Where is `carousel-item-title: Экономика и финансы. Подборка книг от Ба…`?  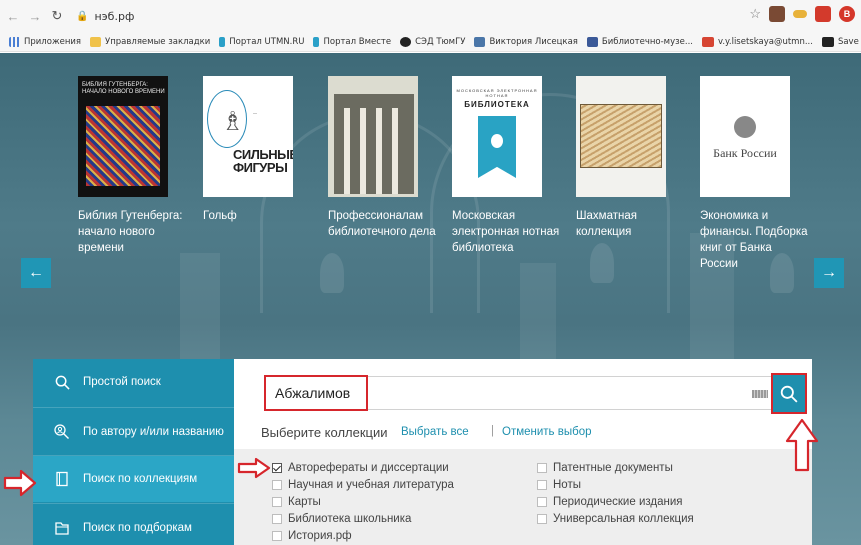 carousel-item-title: Экономика и финансы. Подборка книг от Ба… is located at coordinates (755, 240).